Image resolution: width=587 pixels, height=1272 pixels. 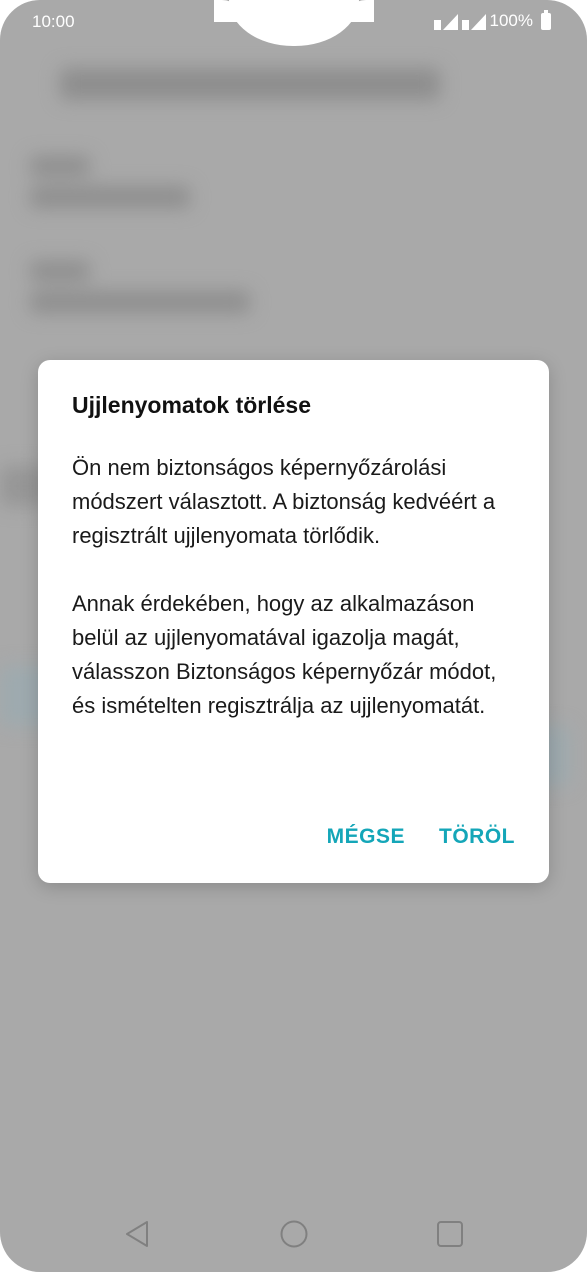 What do you see at coordinates (366, 837) in the screenshot?
I see `cancel-button: MÉGSE` at bounding box center [366, 837].